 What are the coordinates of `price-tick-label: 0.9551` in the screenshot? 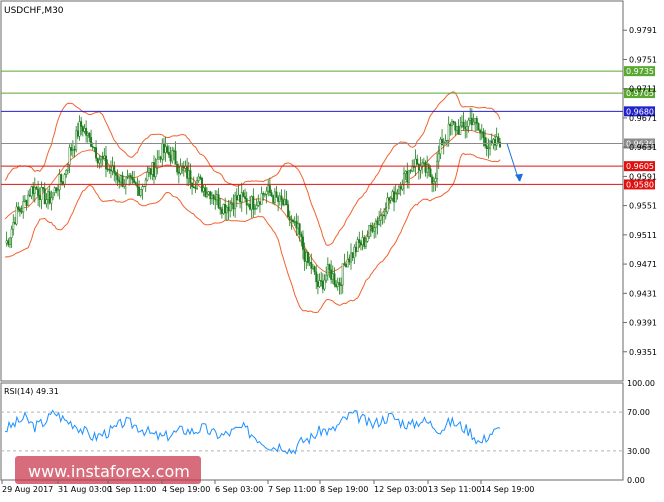 It's located at (643, 206).